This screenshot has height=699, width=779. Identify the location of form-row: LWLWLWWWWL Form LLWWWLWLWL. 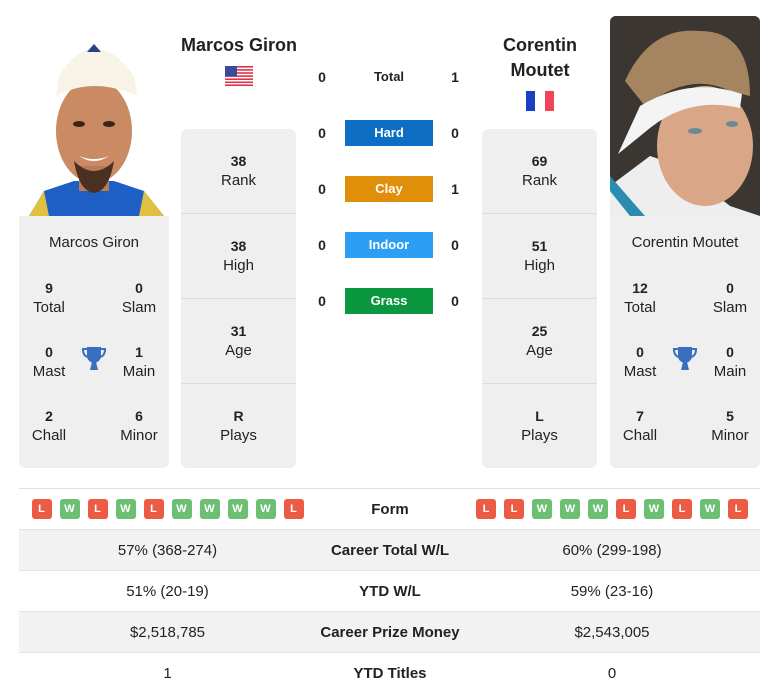
(389, 508).